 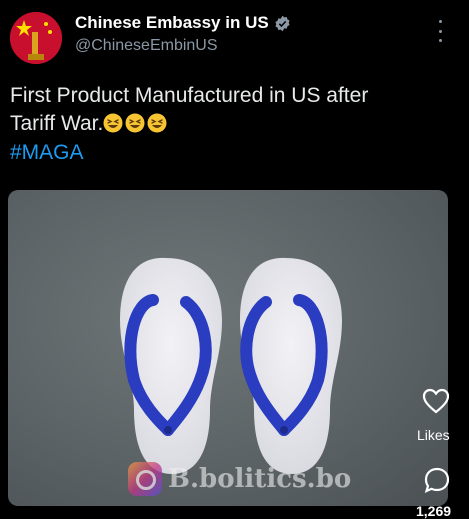 I want to click on avatar, so click(x=36, y=38).